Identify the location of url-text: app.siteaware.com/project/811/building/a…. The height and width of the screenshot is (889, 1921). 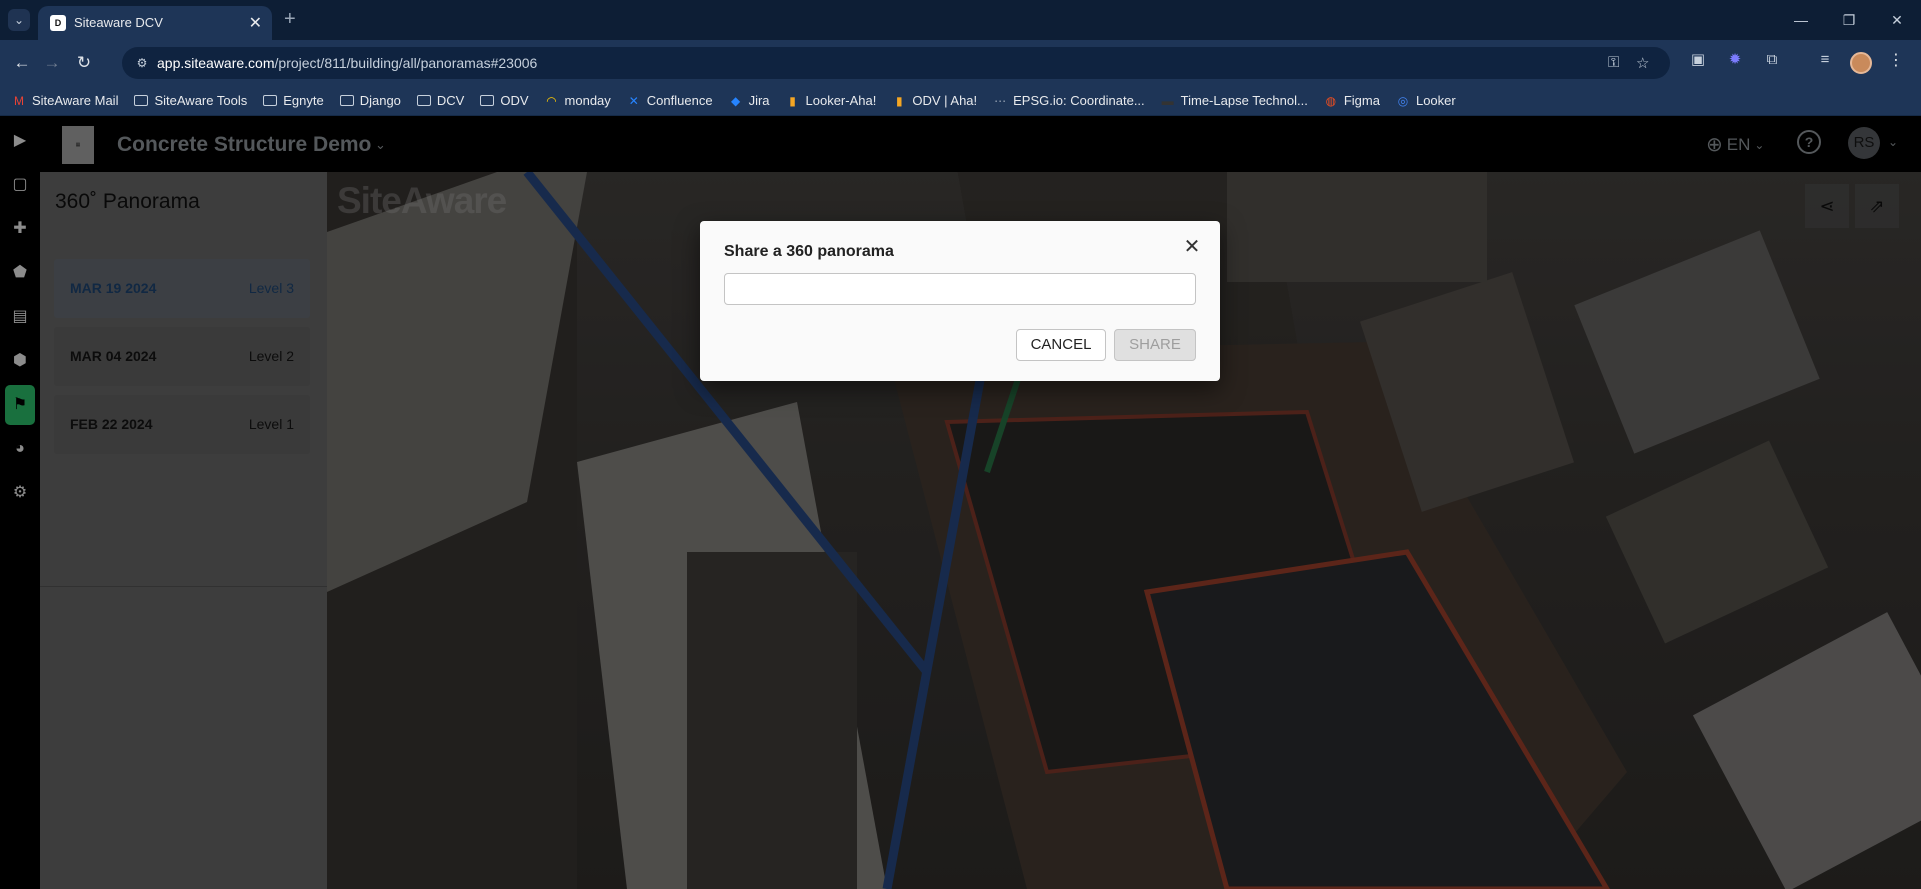
(347, 63).